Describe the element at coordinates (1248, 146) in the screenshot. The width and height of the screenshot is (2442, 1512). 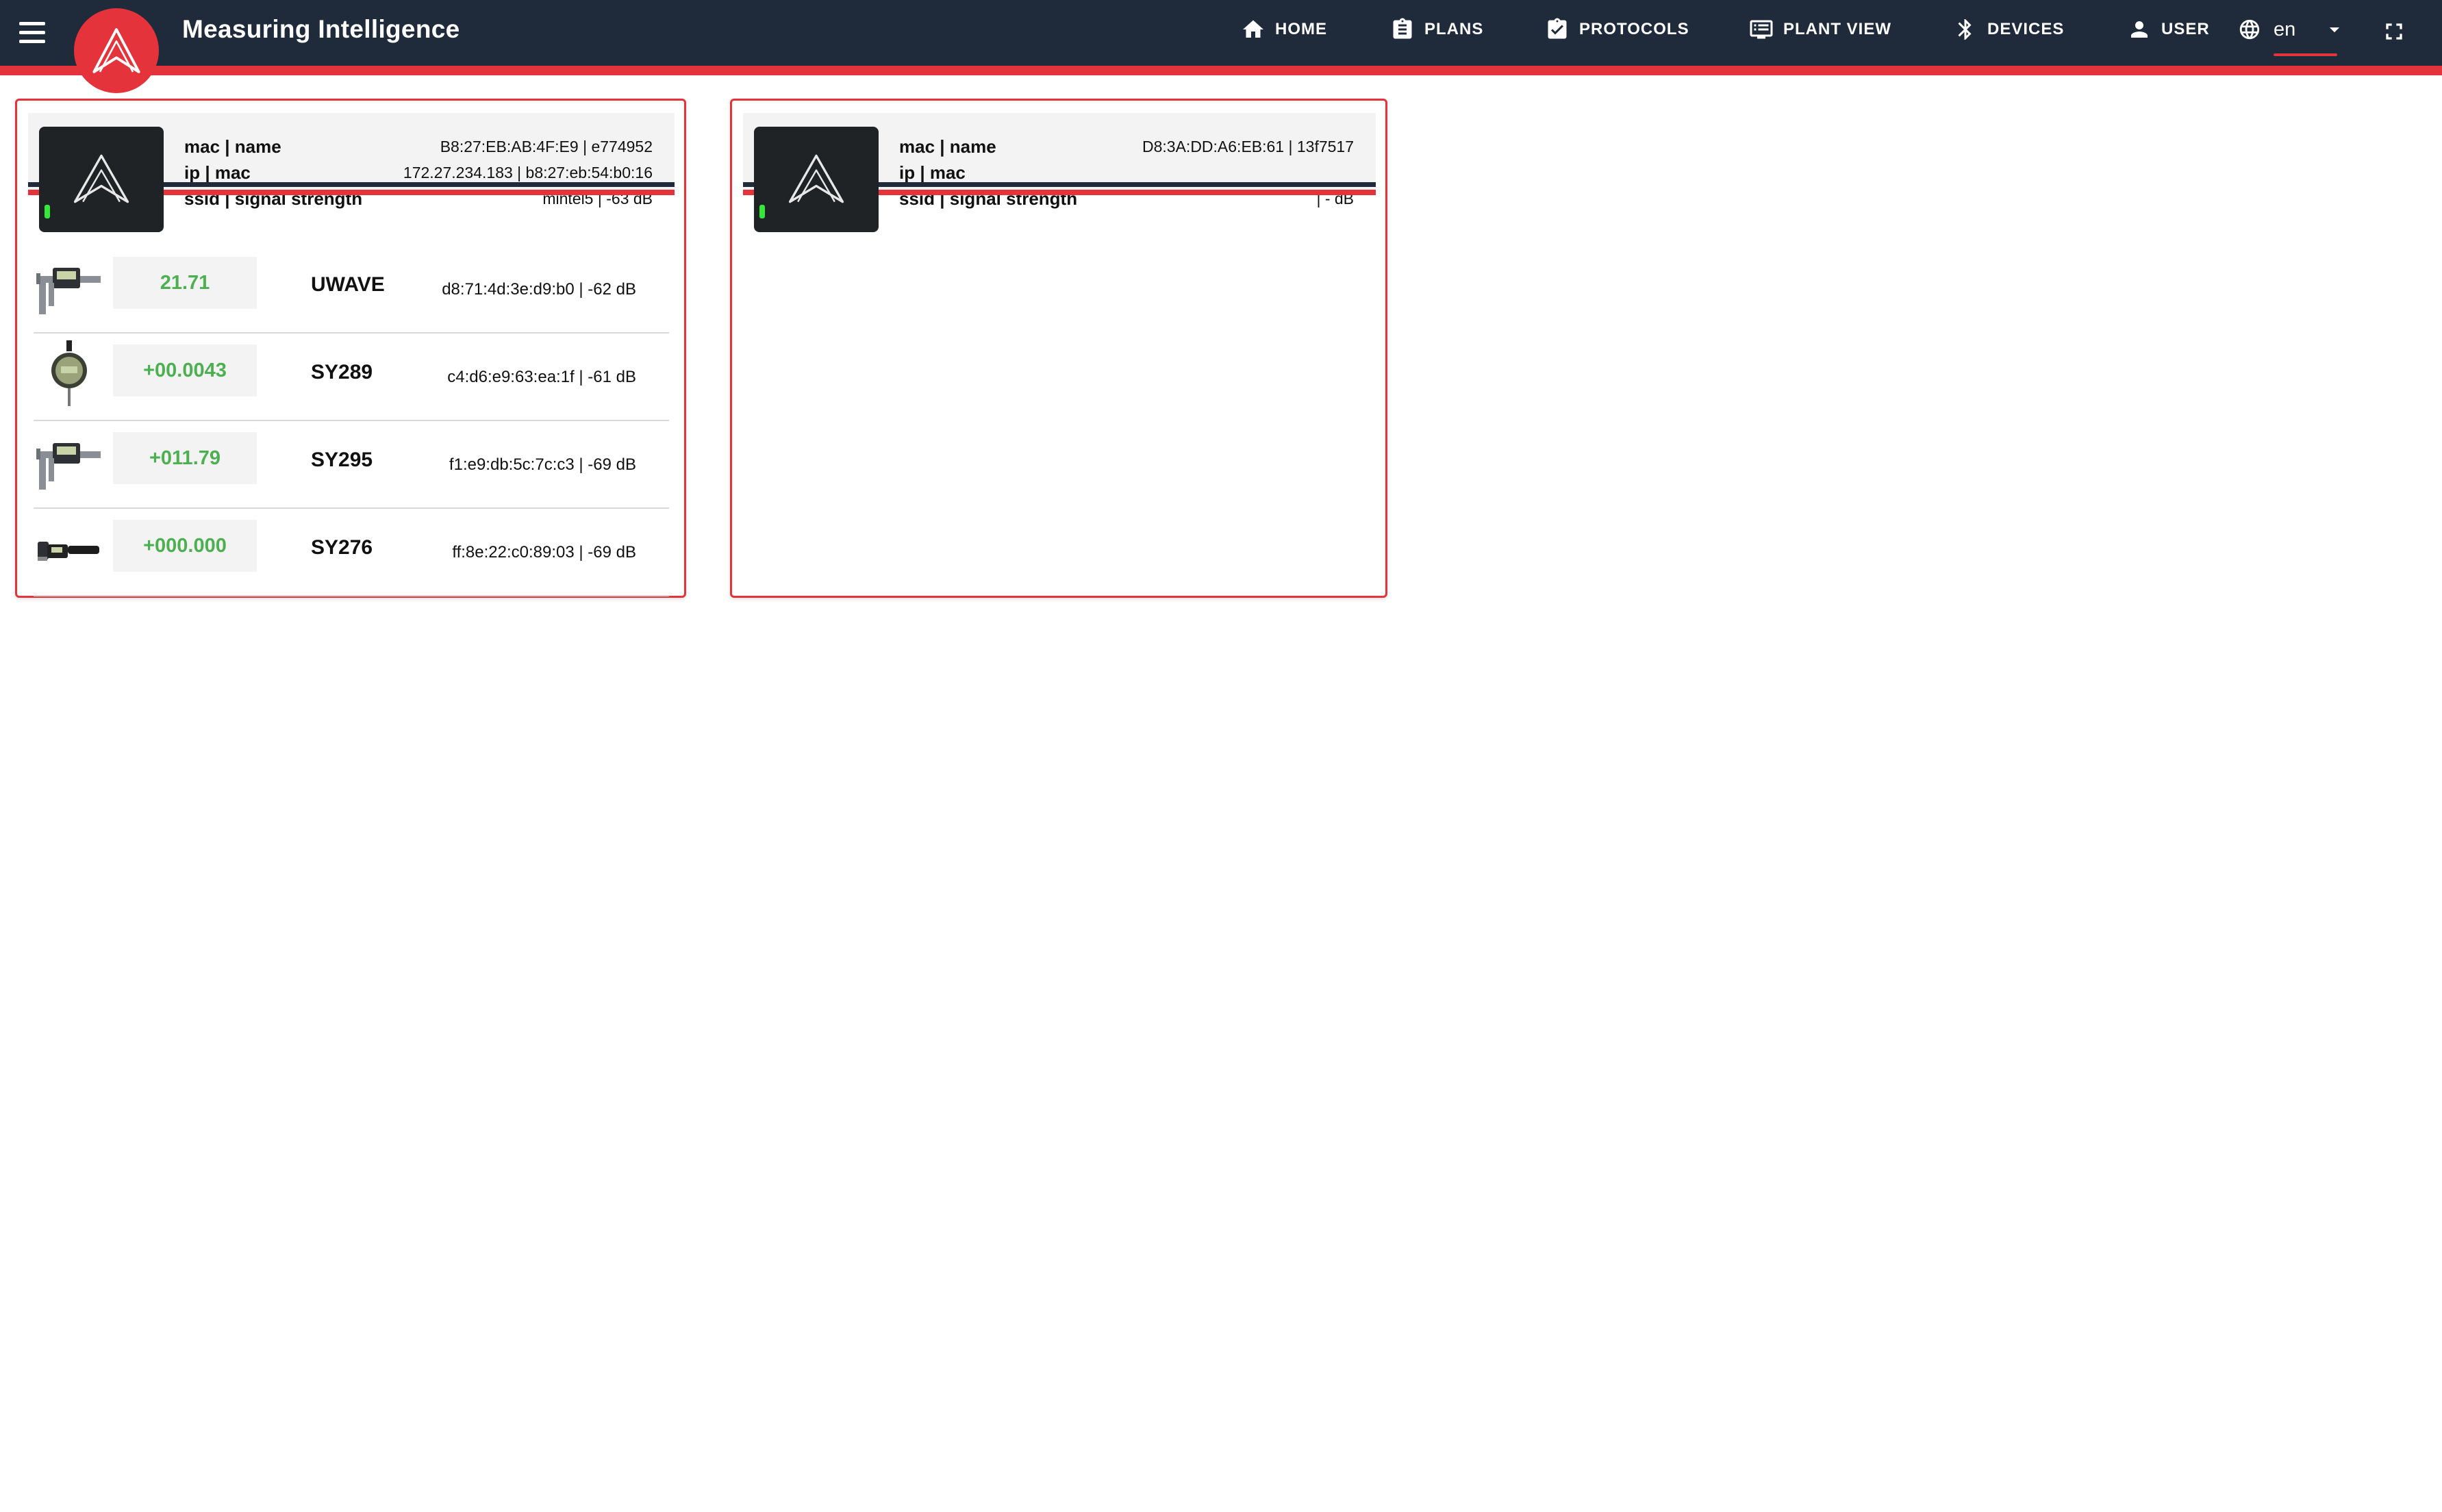
I see `gateway-value-mac-name: D8:3A:DD:A6:EB:61 | 13f7517` at that location.